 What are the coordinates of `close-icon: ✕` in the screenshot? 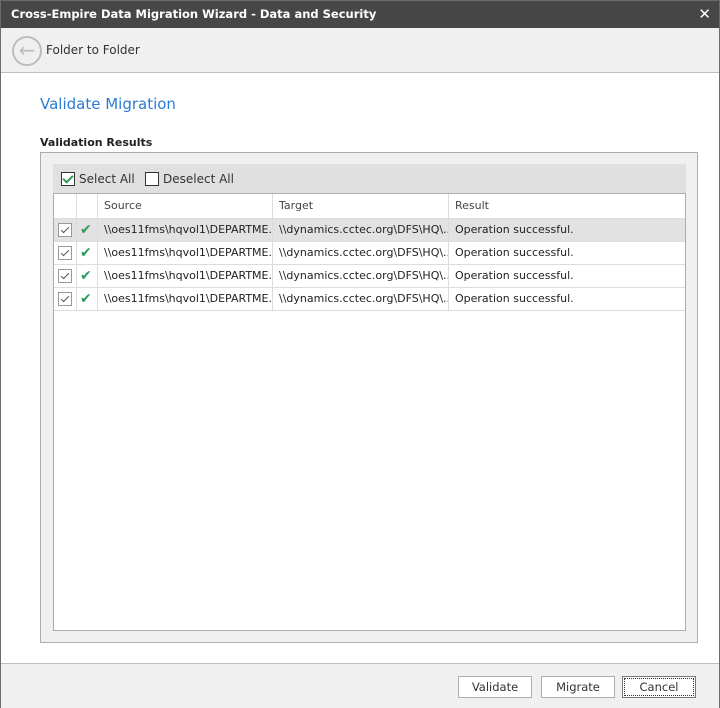 It's located at (704, 14).